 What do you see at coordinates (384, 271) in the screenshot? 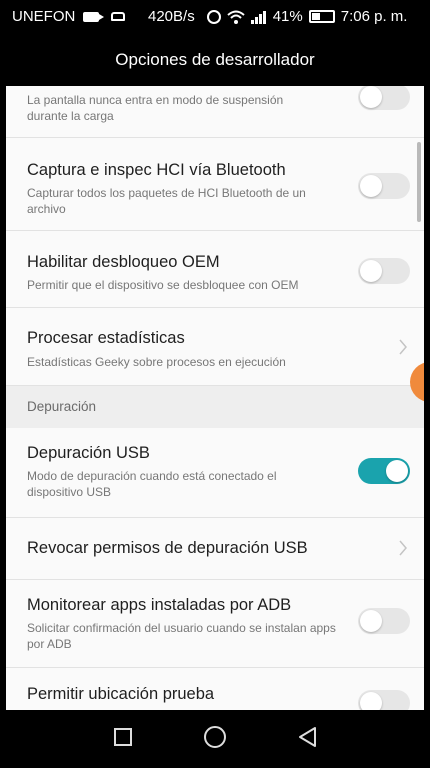
I see `oem-unlock-toggle` at bounding box center [384, 271].